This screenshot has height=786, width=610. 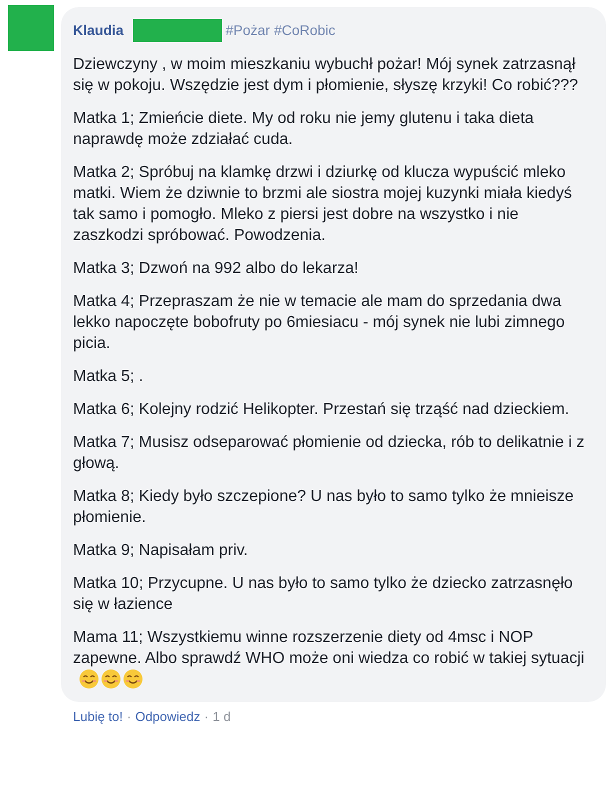 What do you see at coordinates (98, 30) in the screenshot?
I see `author-name: Klaudia` at bounding box center [98, 30].